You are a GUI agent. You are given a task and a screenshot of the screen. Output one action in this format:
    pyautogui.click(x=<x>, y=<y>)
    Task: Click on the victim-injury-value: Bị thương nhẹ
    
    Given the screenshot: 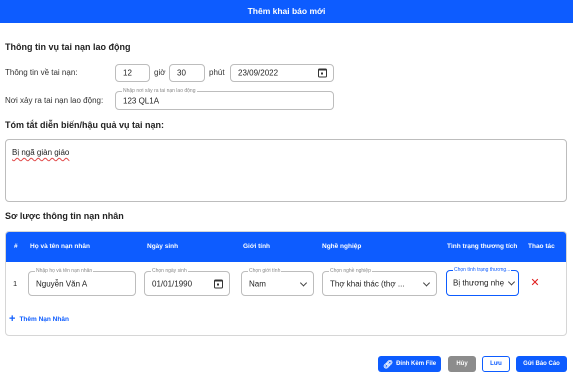 What is the action you would take?
    pyautogui.click(x=479, y=283)
    